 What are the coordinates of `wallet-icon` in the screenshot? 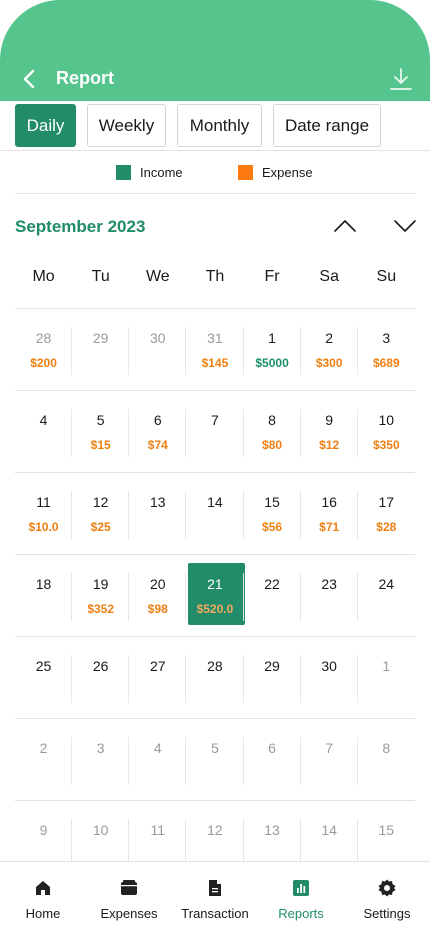 It's located at (129, 887).